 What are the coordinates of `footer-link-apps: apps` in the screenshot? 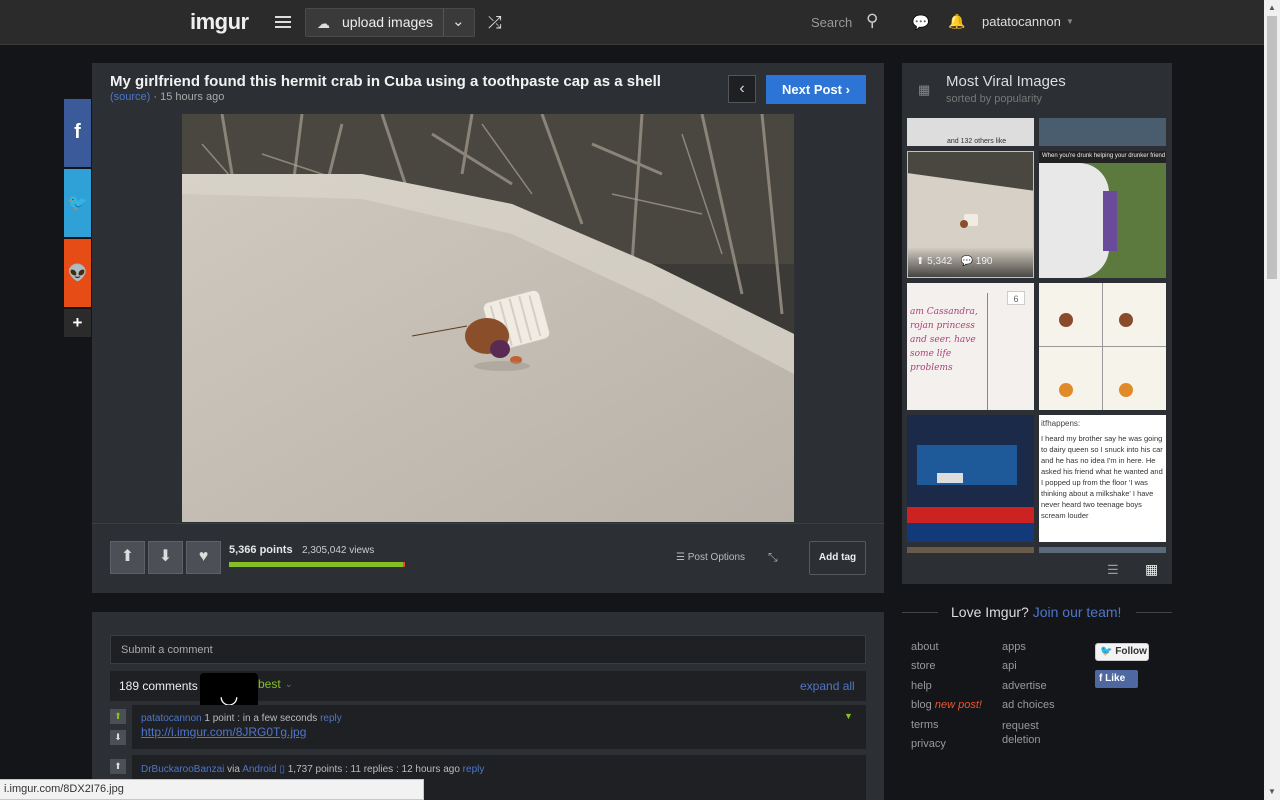 It's located at (1014, 647).